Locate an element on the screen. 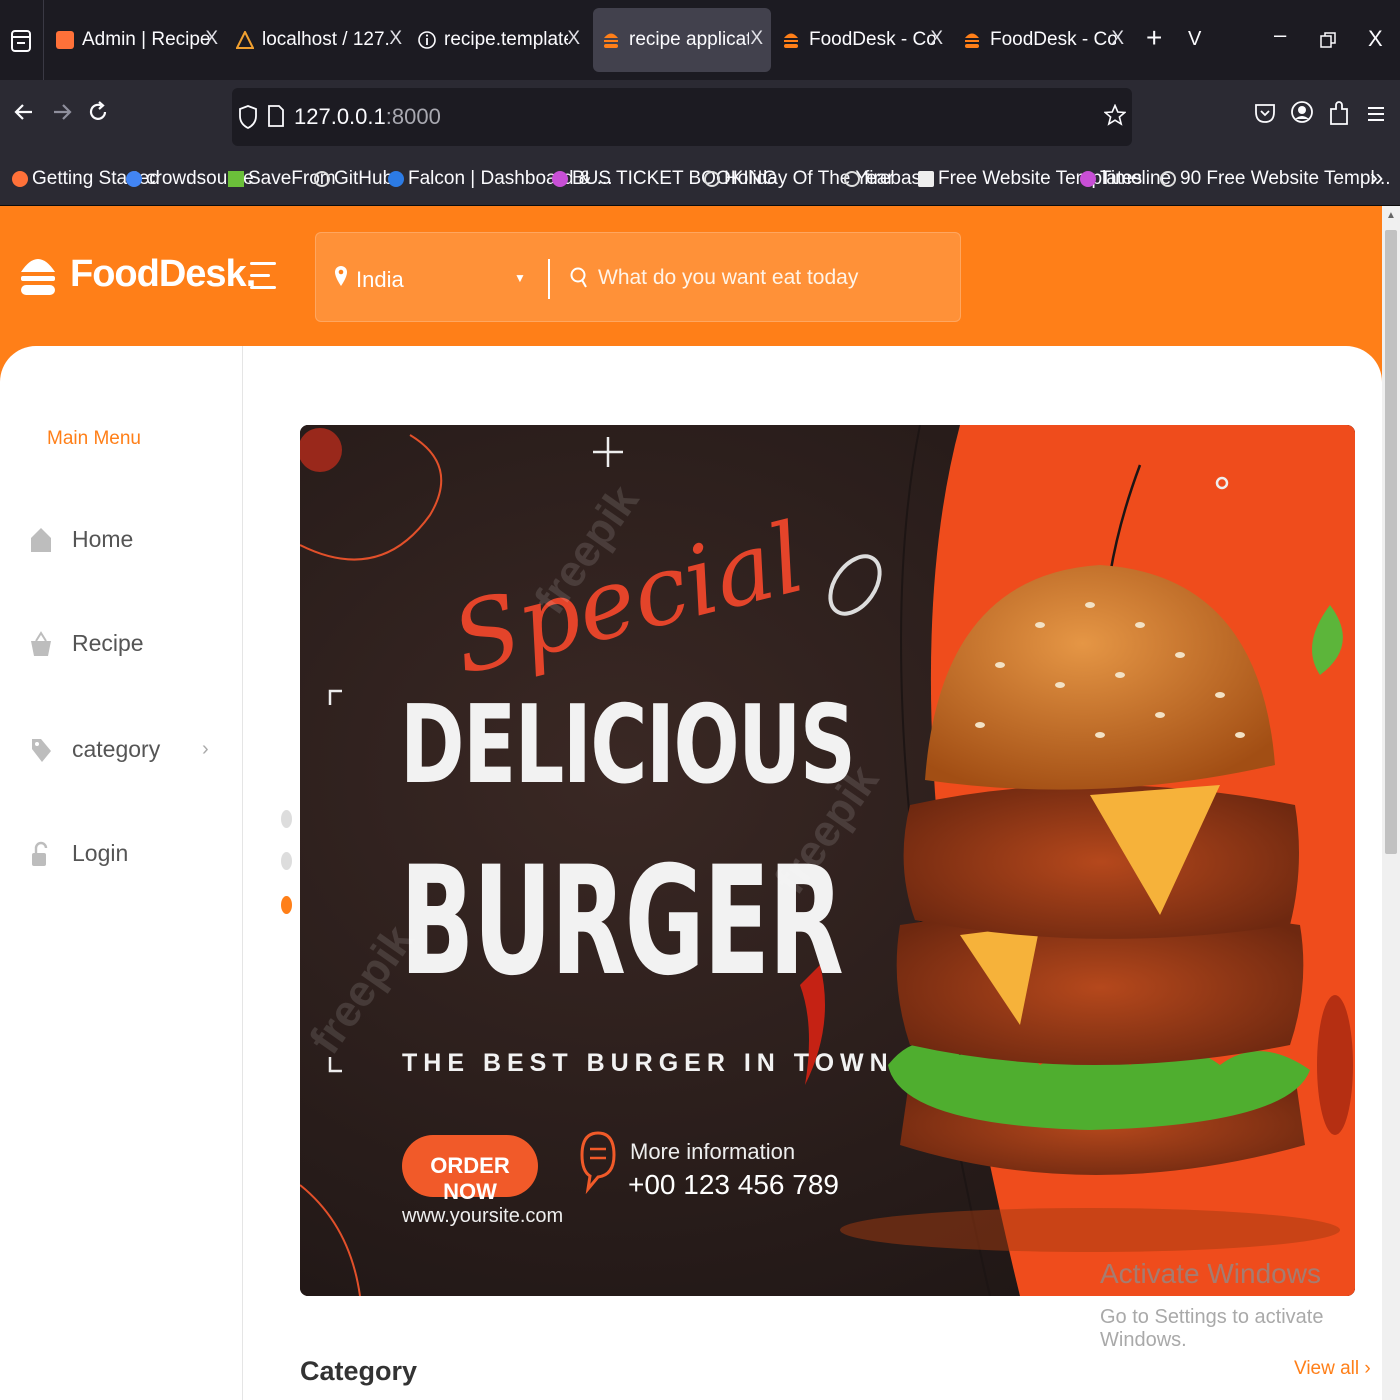 The image size is (1400, 1400). falcon-icon is located at coordinates (396, 179).